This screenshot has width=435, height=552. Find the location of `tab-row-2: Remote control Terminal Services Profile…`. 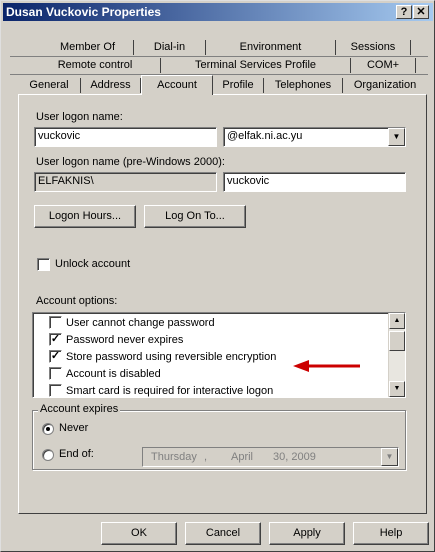

tab-row-2: Remote control Terminal Services Profile… is located at coordinates (218, 65).